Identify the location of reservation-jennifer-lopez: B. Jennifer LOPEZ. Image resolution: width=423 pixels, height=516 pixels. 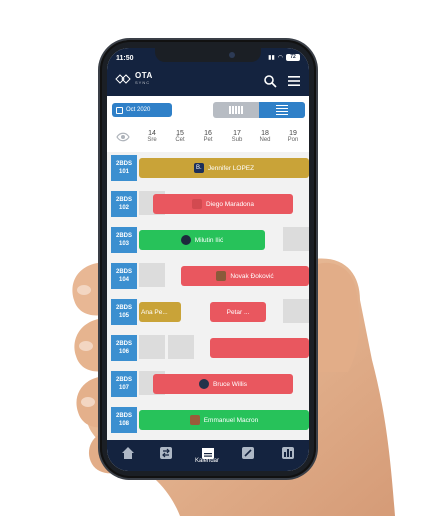
(224, 168).